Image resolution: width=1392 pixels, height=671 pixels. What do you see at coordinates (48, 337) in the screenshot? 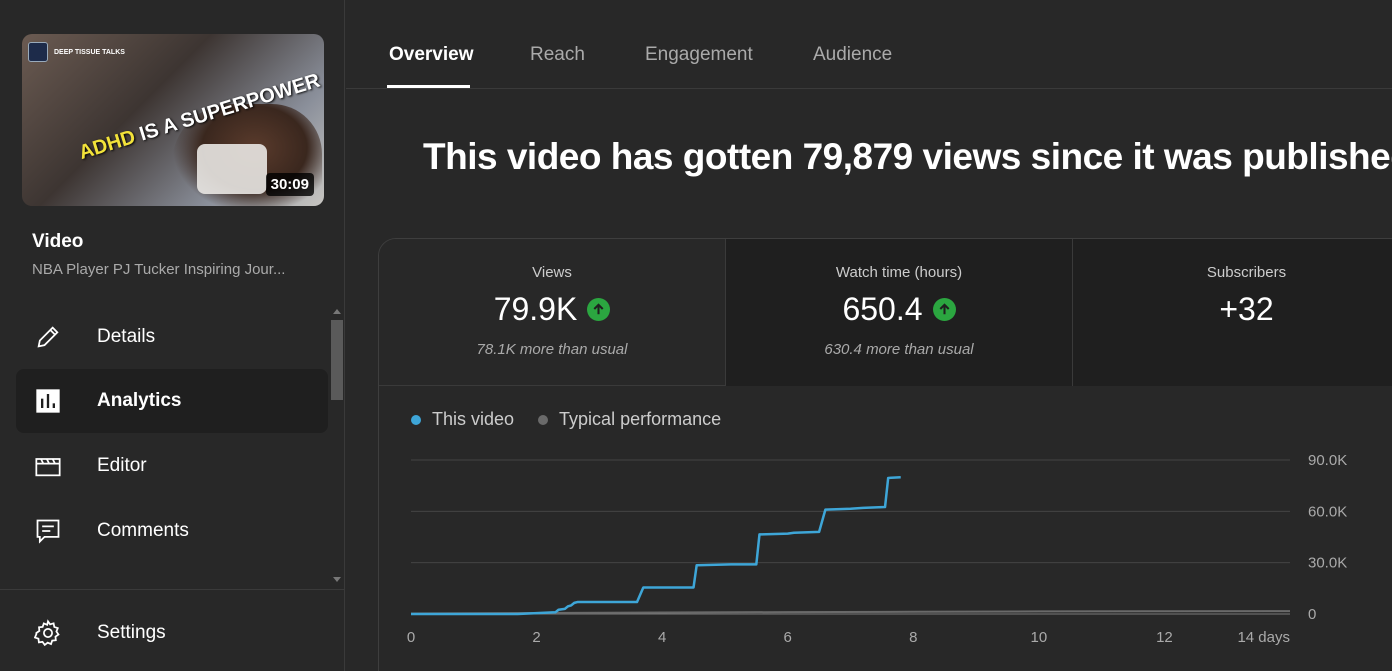
I see `pencil-icon` at bounding box center [48, 337].